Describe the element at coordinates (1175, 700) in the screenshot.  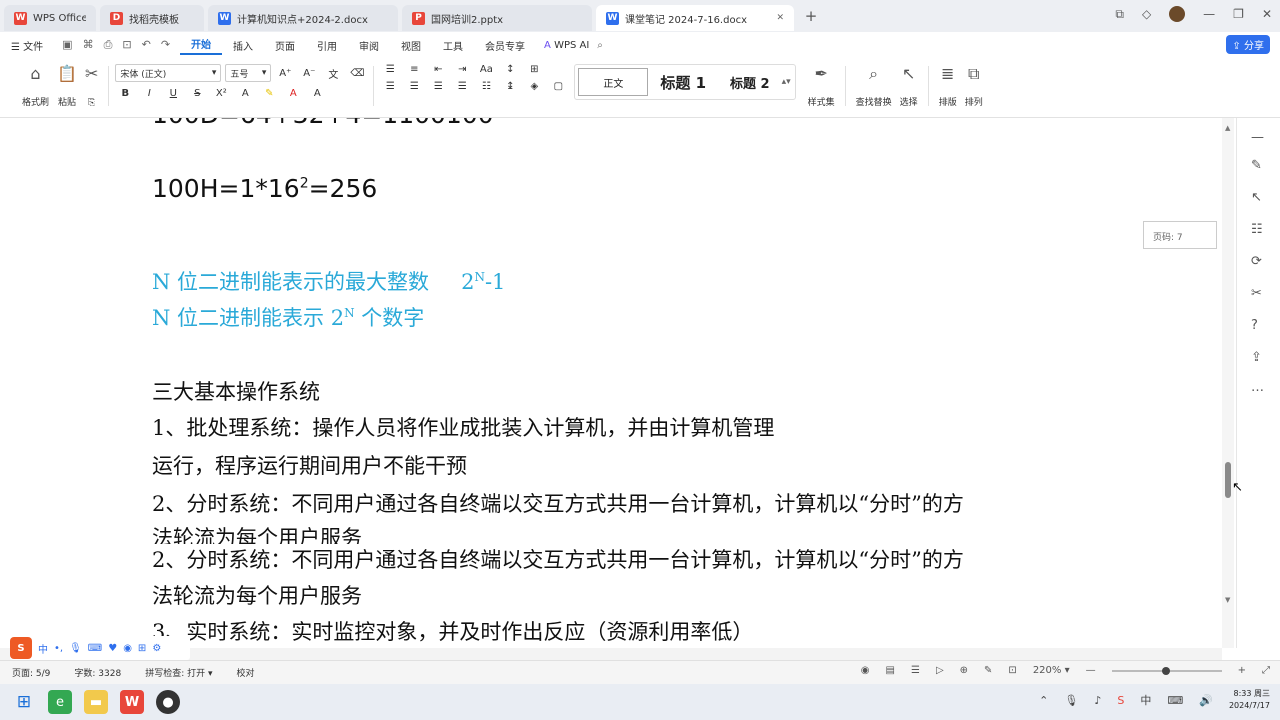
I see `network-icon: ⌨` at that location.